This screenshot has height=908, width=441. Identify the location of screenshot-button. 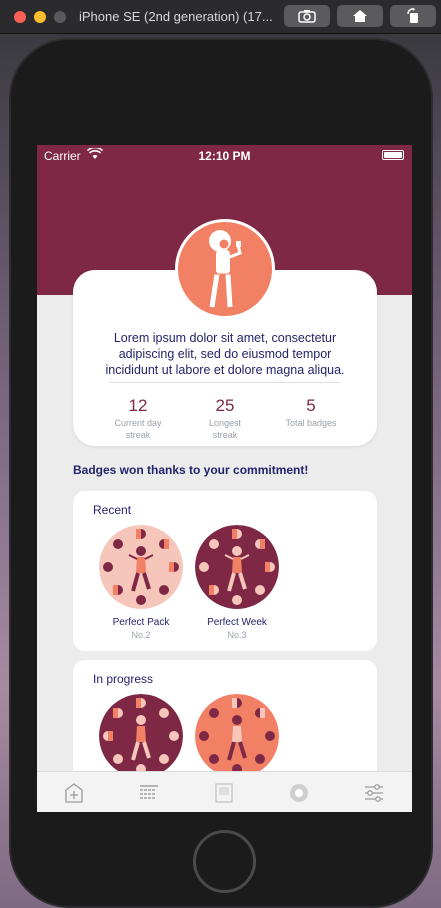
(307, 16).